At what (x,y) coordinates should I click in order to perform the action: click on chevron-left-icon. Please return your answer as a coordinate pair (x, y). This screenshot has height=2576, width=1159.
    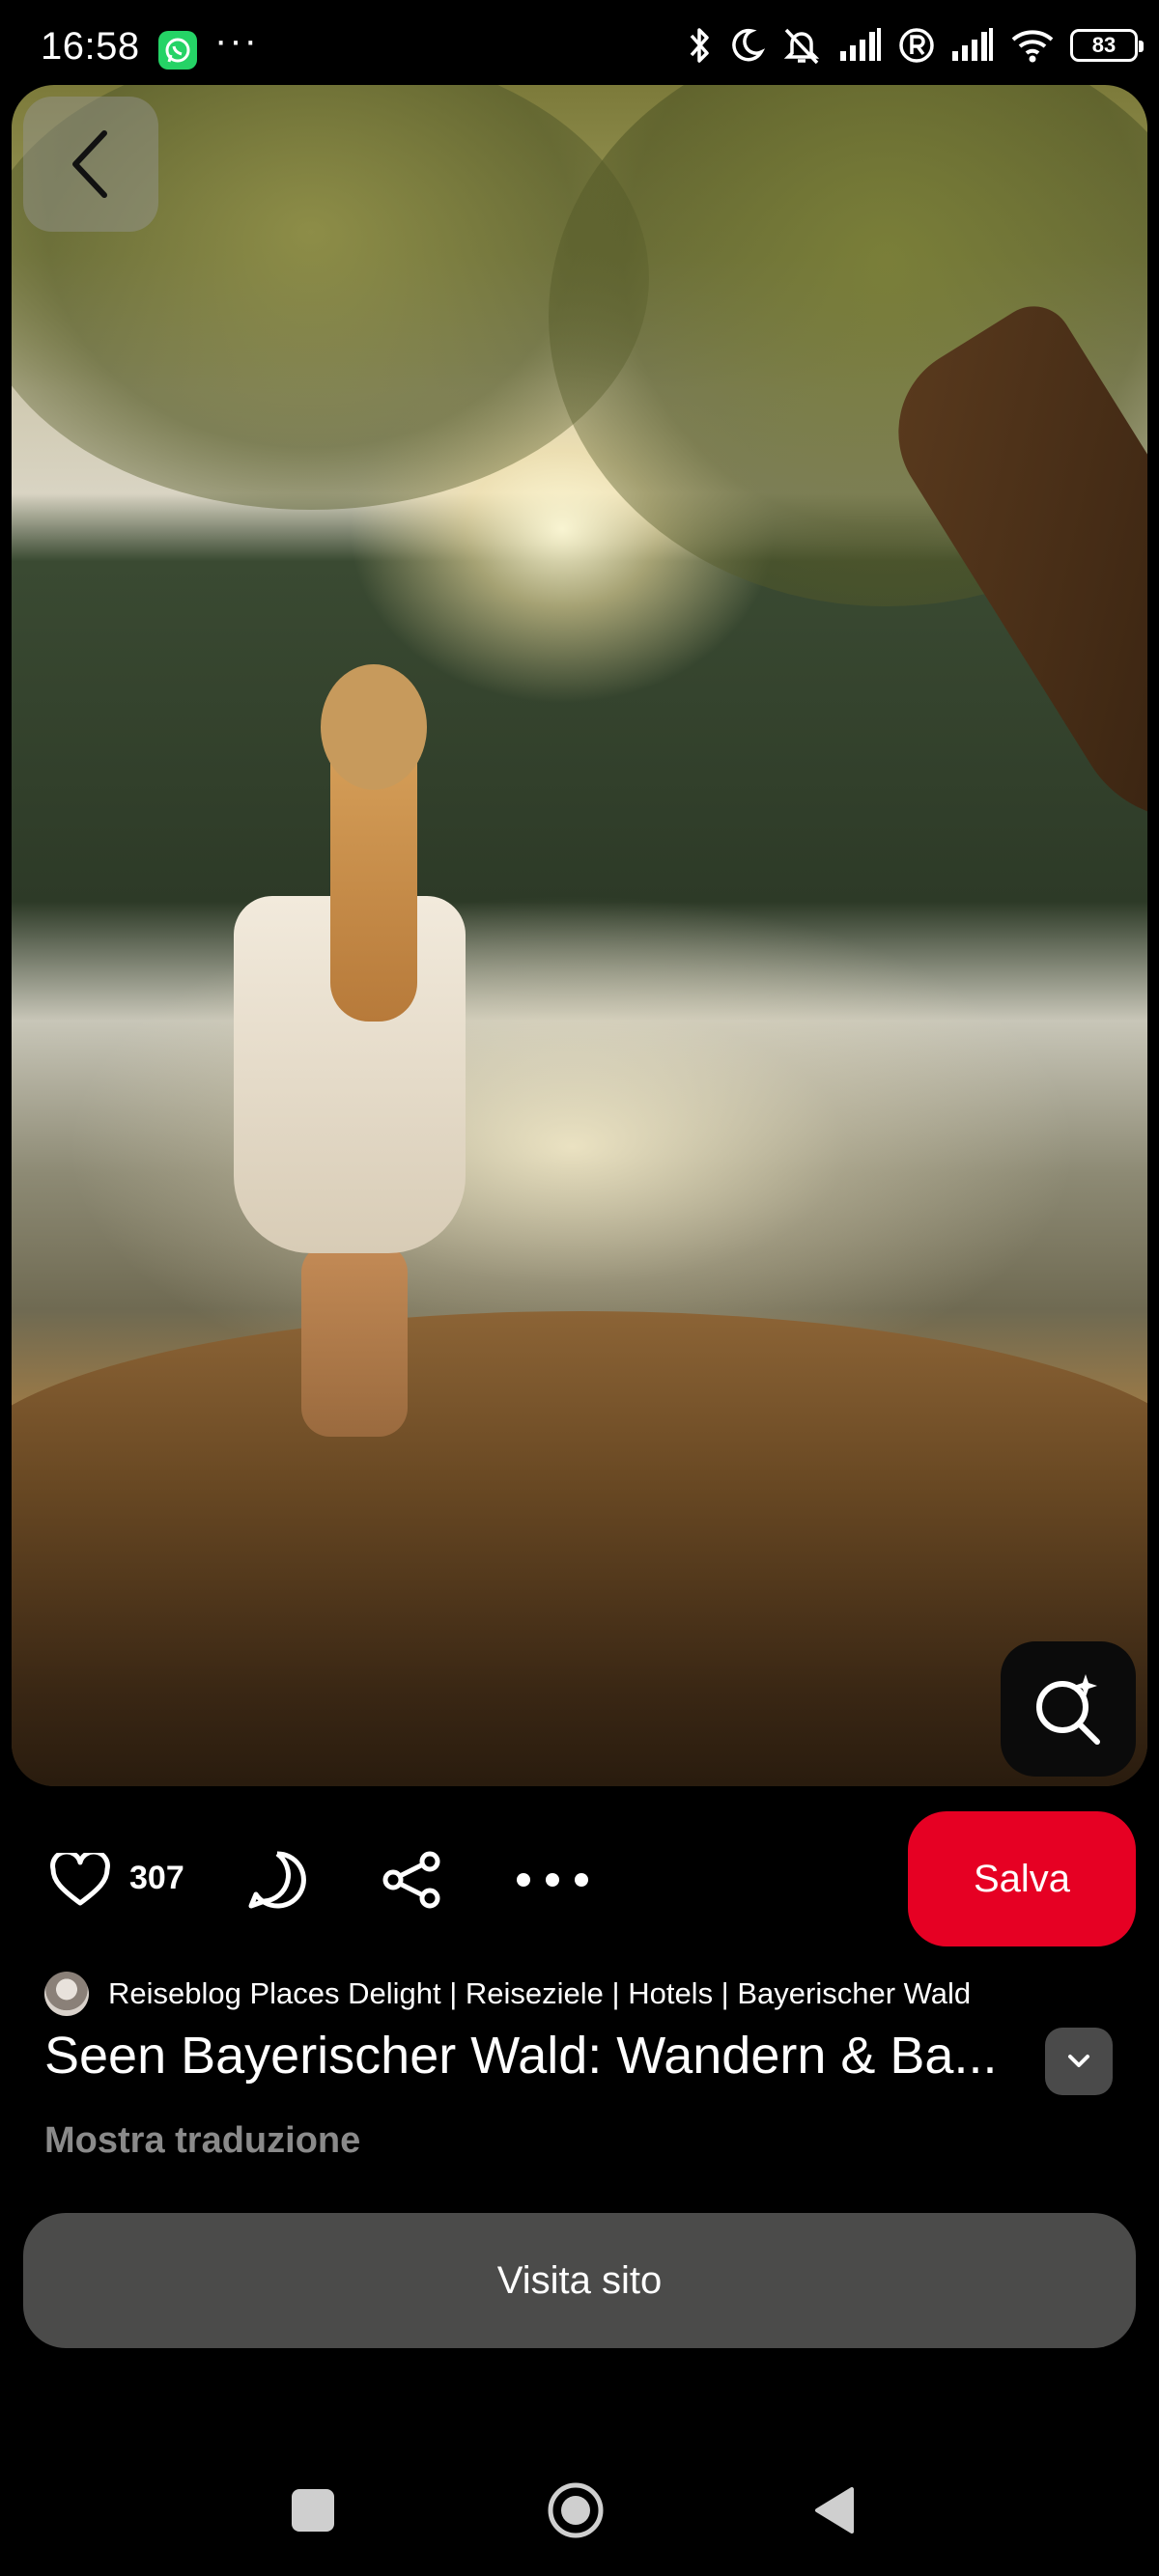
    Looking at the image, I should click on (89, 164).